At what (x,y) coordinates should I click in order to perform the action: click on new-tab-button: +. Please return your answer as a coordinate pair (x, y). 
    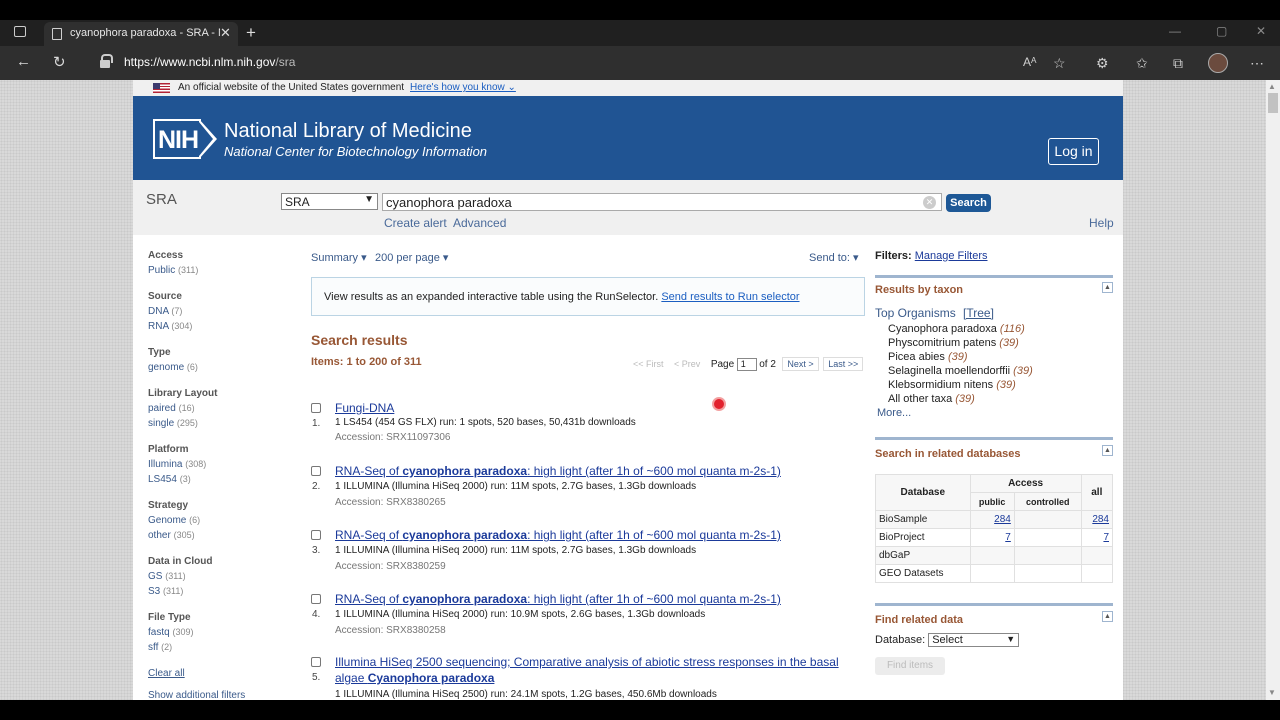
    Looking at the image, I should click on (251, 33).